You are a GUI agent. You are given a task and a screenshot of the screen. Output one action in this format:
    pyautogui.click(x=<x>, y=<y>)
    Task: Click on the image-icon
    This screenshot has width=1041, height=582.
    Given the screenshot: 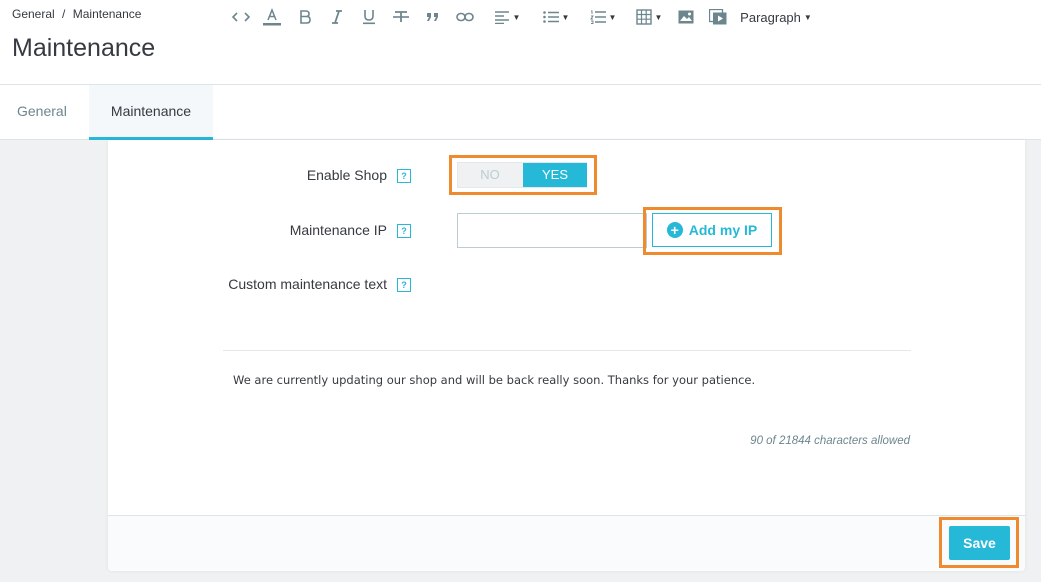 What is the action you would take?
    pyautogui.click(x=686, y=17)
    